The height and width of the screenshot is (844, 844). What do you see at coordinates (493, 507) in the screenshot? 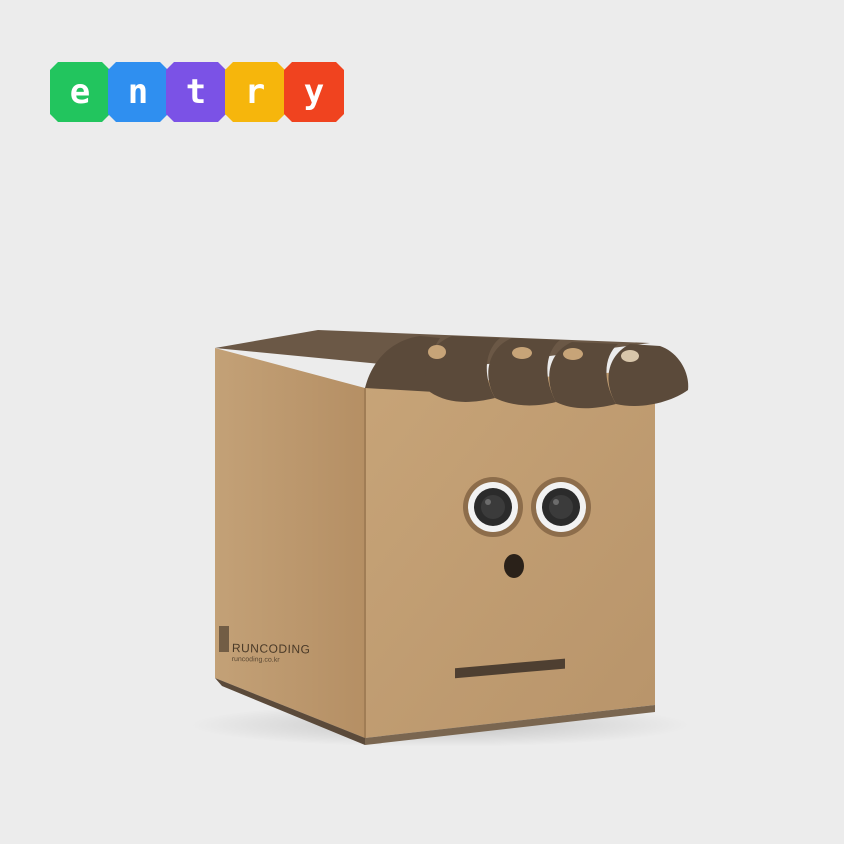
I see `left-eye-sensor` at bounding box center [493, 507].